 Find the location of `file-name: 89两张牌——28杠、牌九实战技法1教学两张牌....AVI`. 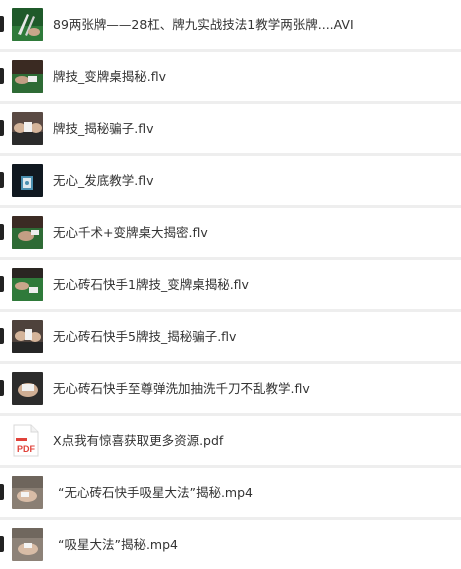

file-name: 89两张牌——28杠、牌九实战技法1教学两张牌....AVI is located at coordinates (203, 24).